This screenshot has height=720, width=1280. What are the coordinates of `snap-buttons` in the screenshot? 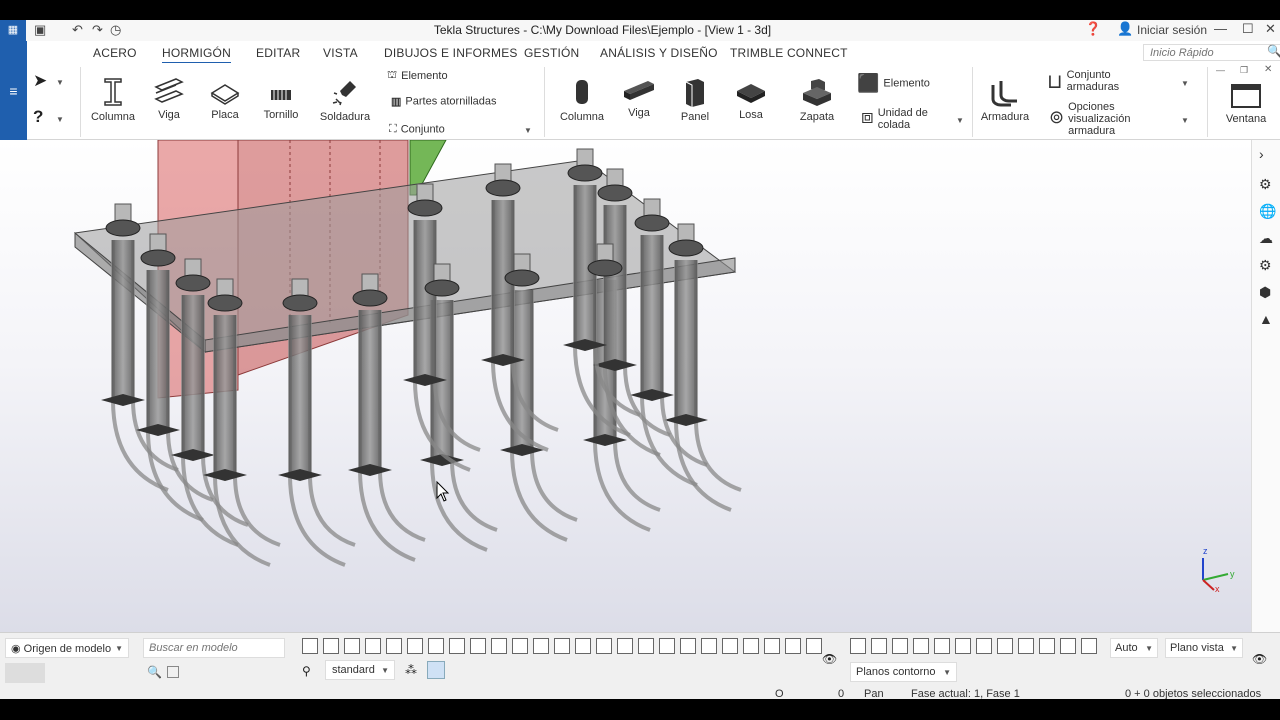 It's located at (25, 673).